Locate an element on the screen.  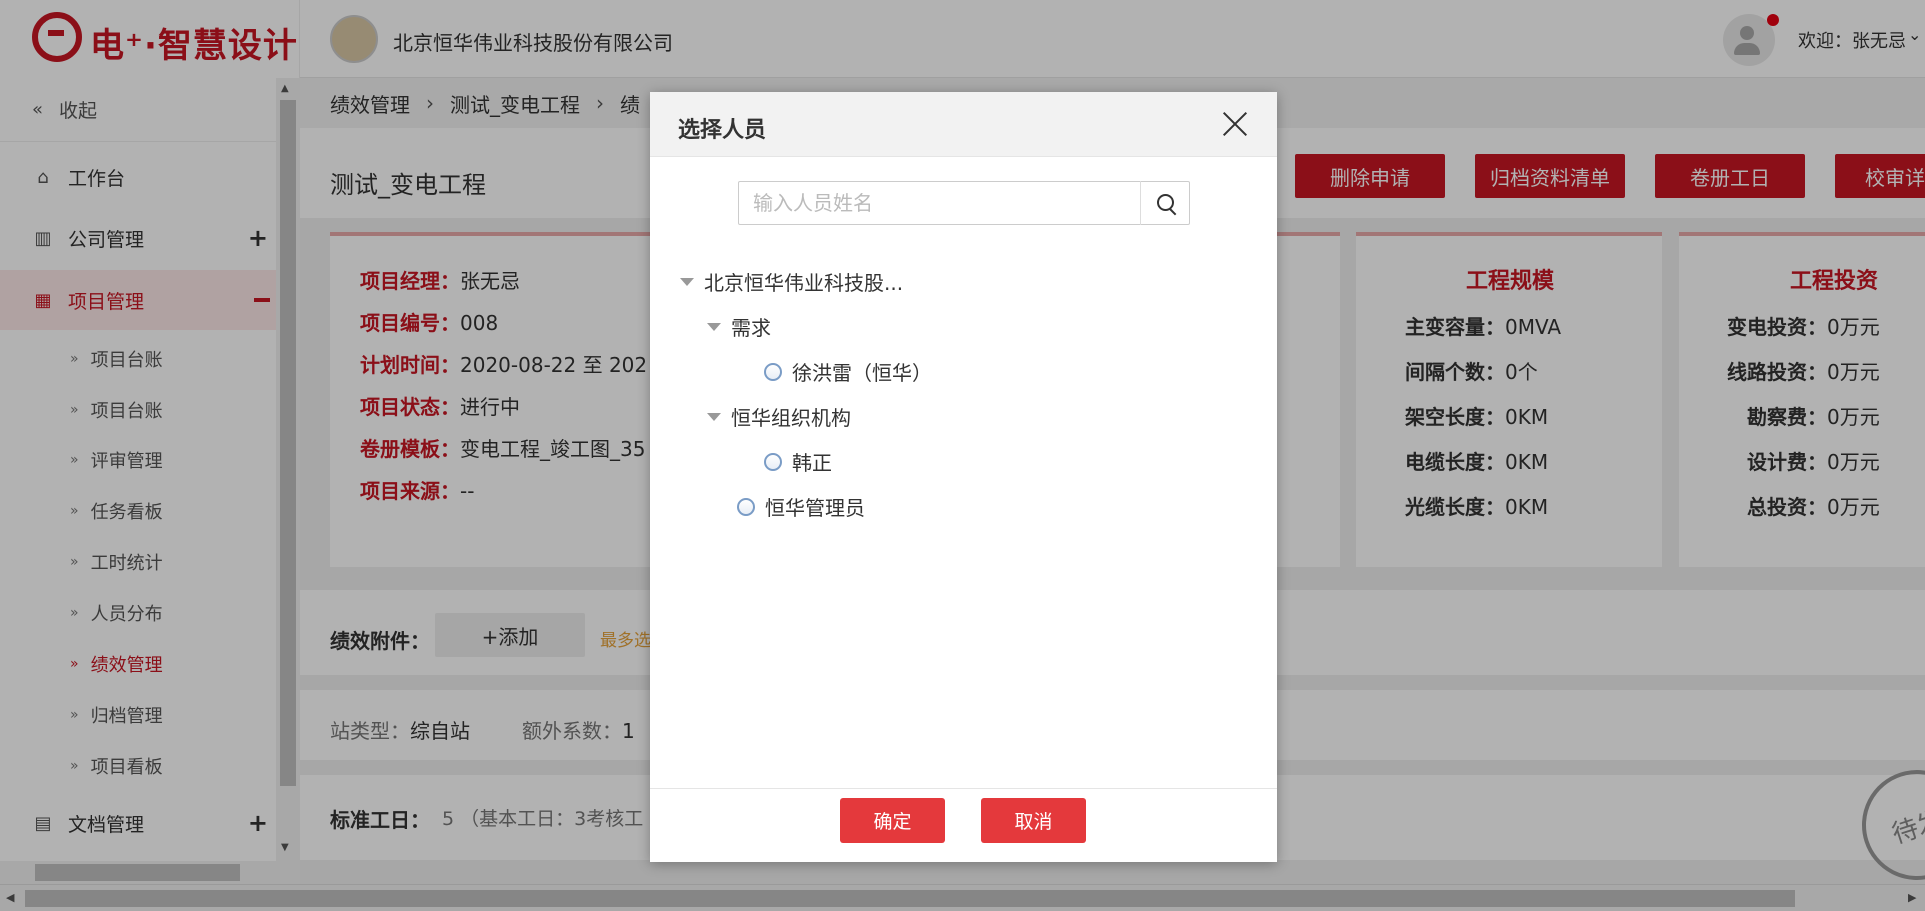
tree-node-person: 韩正 is located at coordinates (798, 461).